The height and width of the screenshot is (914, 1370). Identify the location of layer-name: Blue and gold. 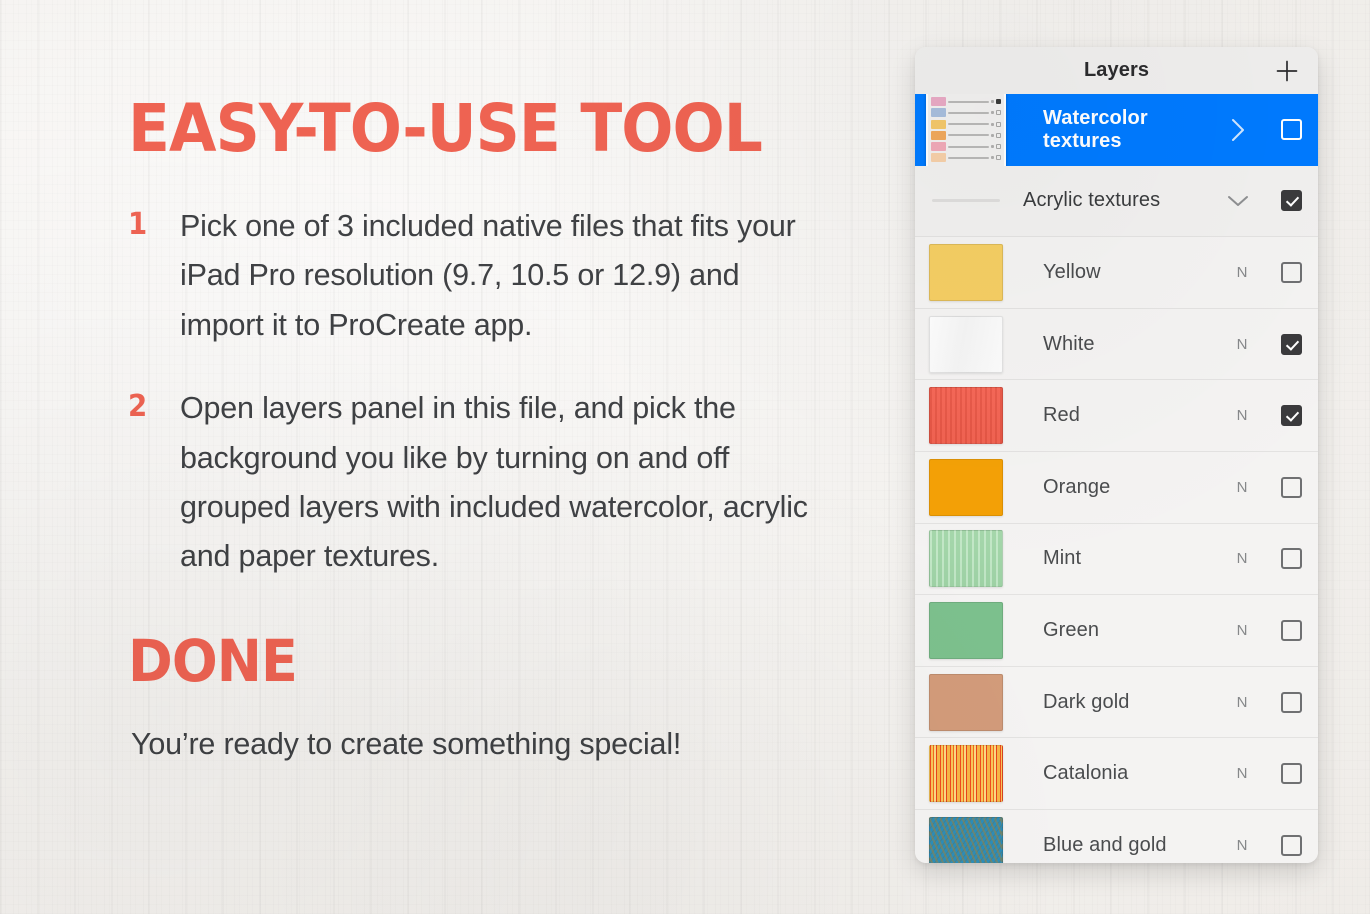
(1105, 844).